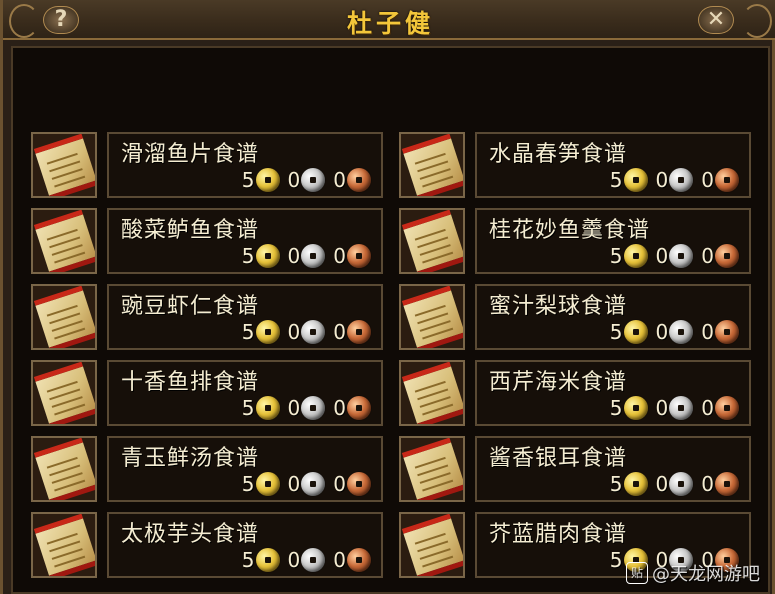  Describe the element at coordinates (190, 382) in the screenshot. I see `recipe-name: 十香鱼排食谱` at that location.